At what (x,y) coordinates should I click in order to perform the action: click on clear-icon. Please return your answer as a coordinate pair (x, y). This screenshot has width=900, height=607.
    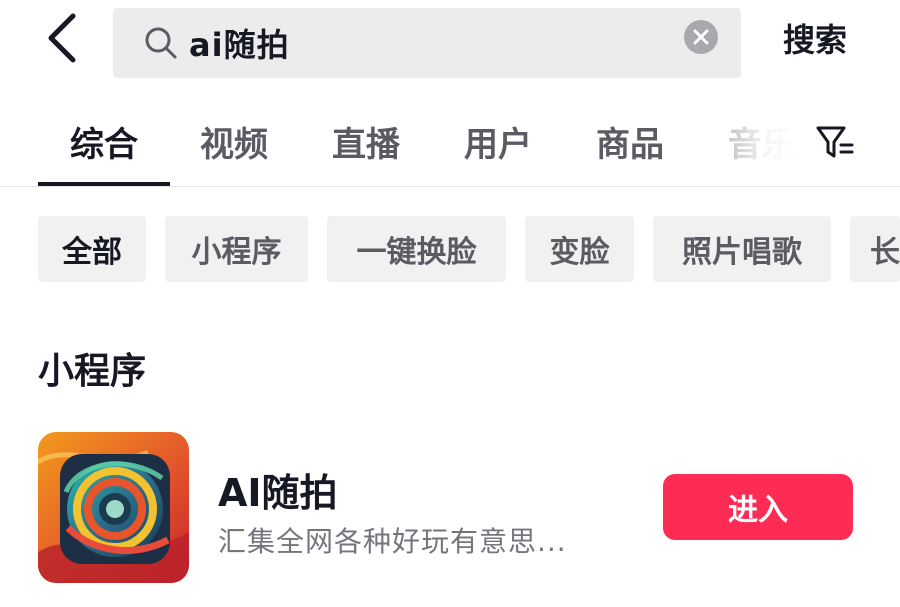
    Looking at the image, I should click on (701, 37).